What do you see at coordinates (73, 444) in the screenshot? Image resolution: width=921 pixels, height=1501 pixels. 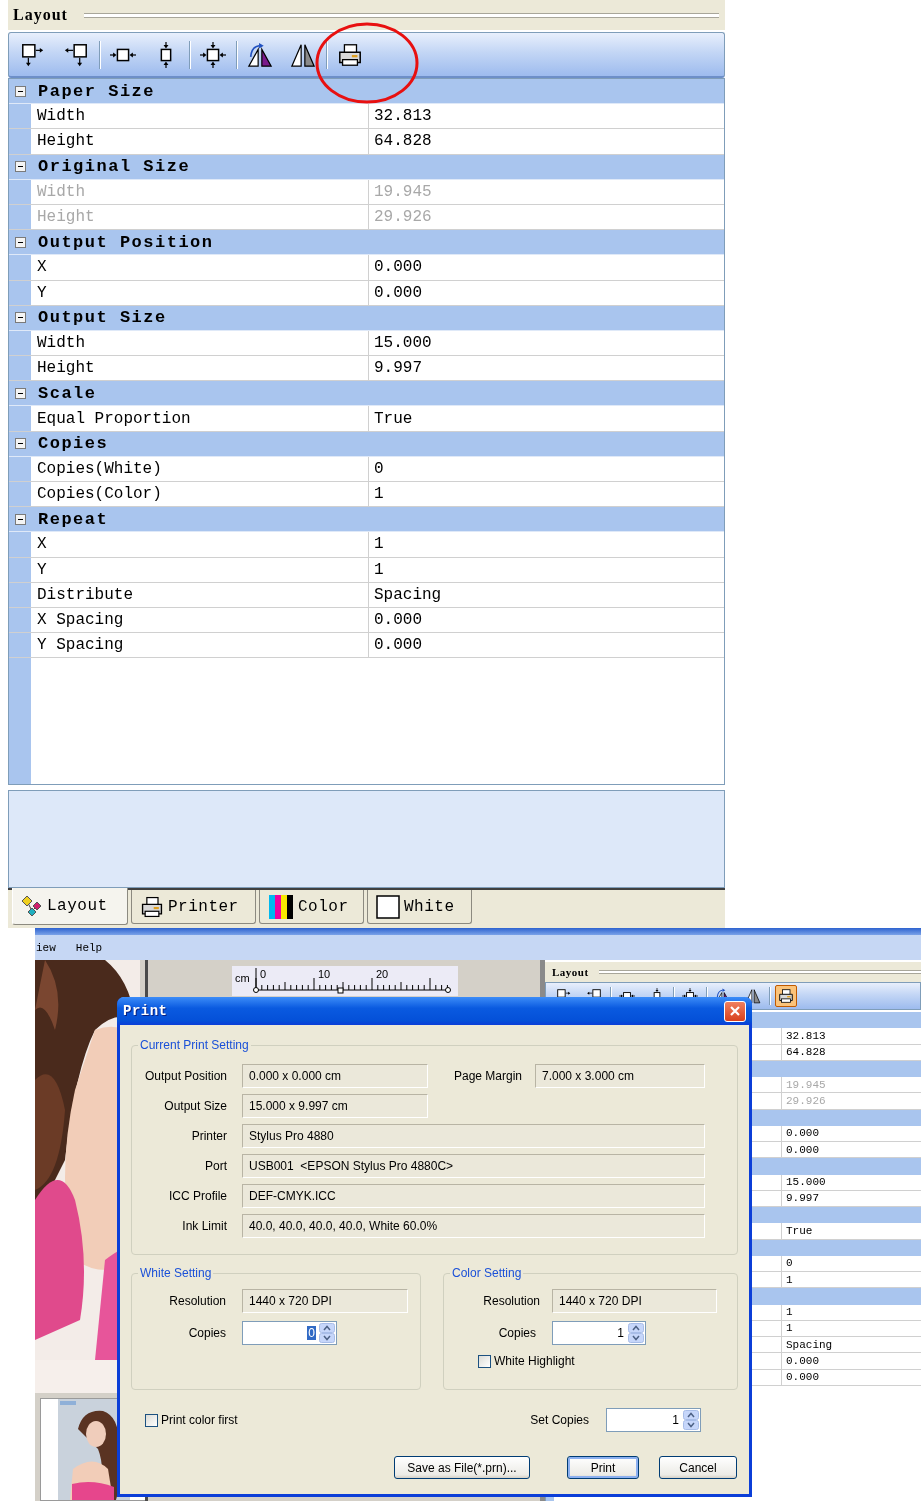 I see `section-title: Copies` at bounding box center [73, 444].